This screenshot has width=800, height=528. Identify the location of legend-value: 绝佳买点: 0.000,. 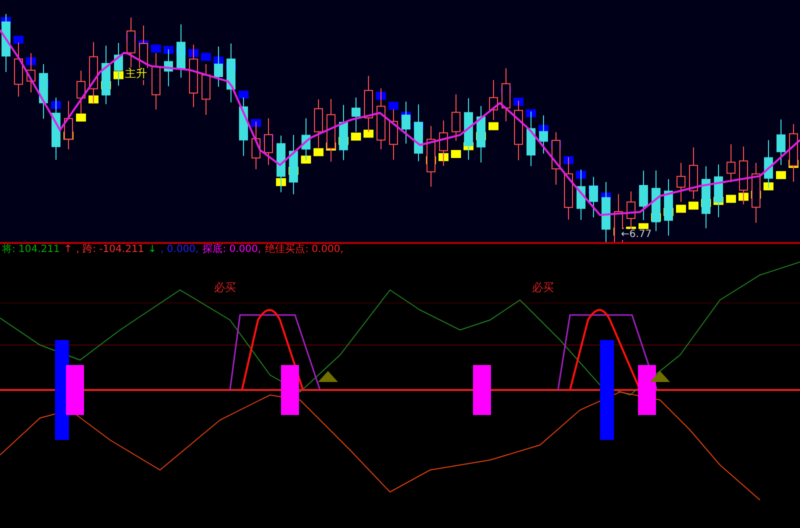
(304, 250).